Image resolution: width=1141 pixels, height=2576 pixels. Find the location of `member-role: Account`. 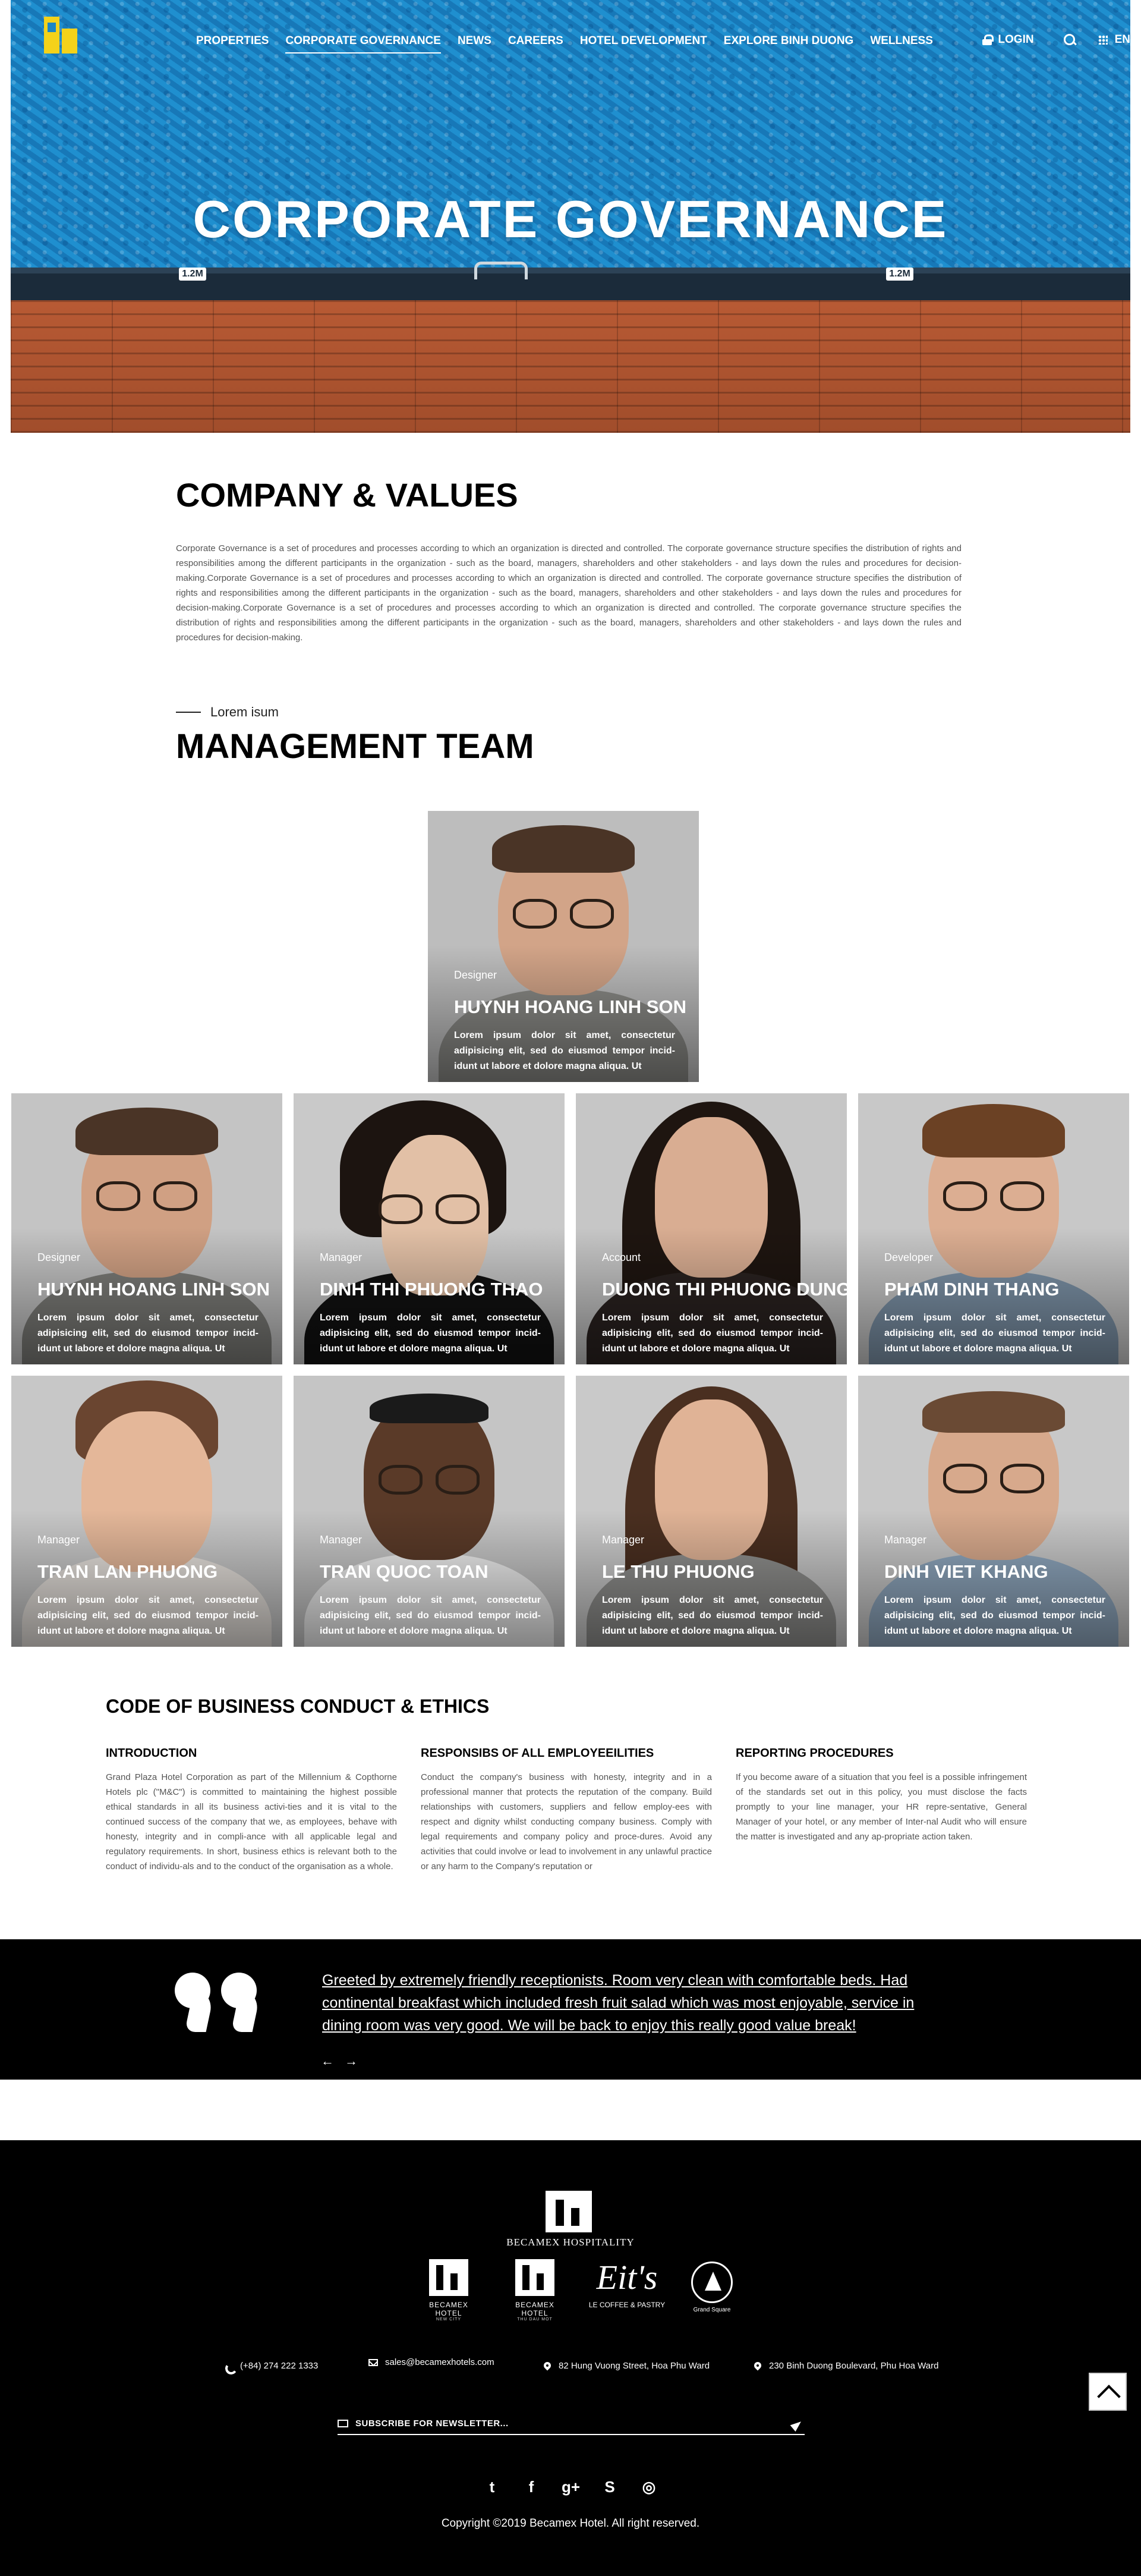

member-role: Account is located at coordinates (621, 1257).